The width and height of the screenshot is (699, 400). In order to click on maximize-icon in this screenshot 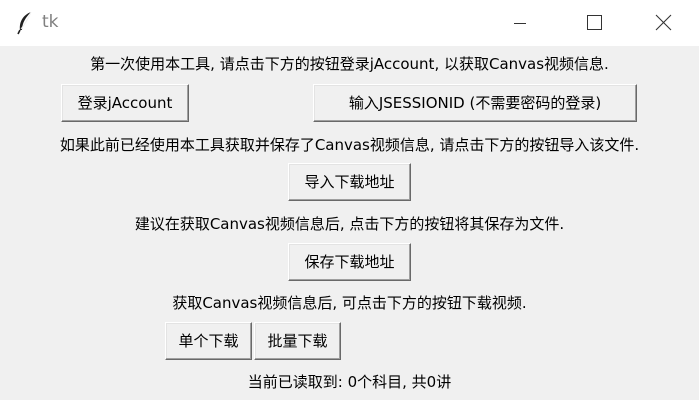, I will do `click(594, 22)`.